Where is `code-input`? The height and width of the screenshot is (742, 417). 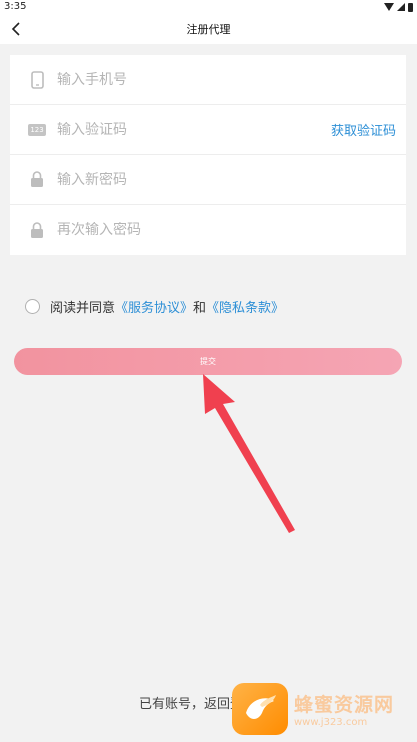
code-input is located at coordinates (194, 129).